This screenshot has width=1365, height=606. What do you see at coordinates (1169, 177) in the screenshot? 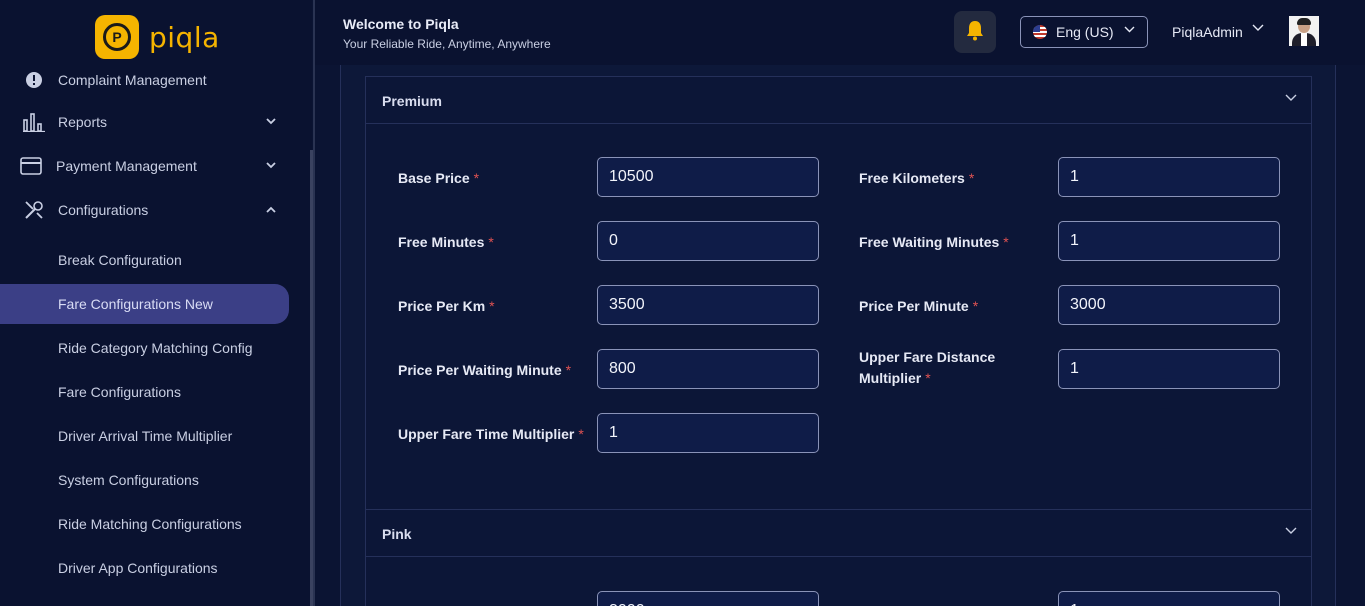
I see `free-kilometers-input` at bounding box center [1169, 177].